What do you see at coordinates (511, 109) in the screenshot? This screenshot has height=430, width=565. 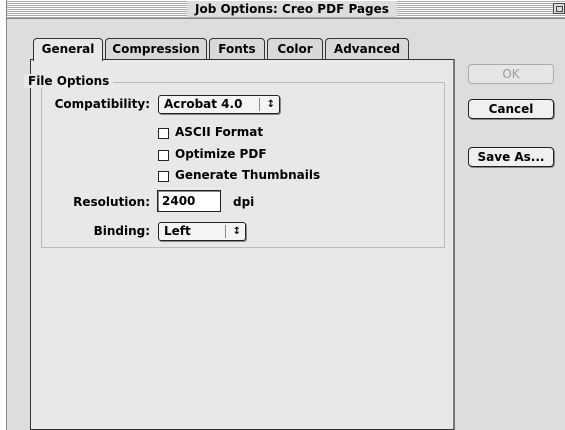 I see `cancel-button: Cancel` at bounding box center [511, 109].